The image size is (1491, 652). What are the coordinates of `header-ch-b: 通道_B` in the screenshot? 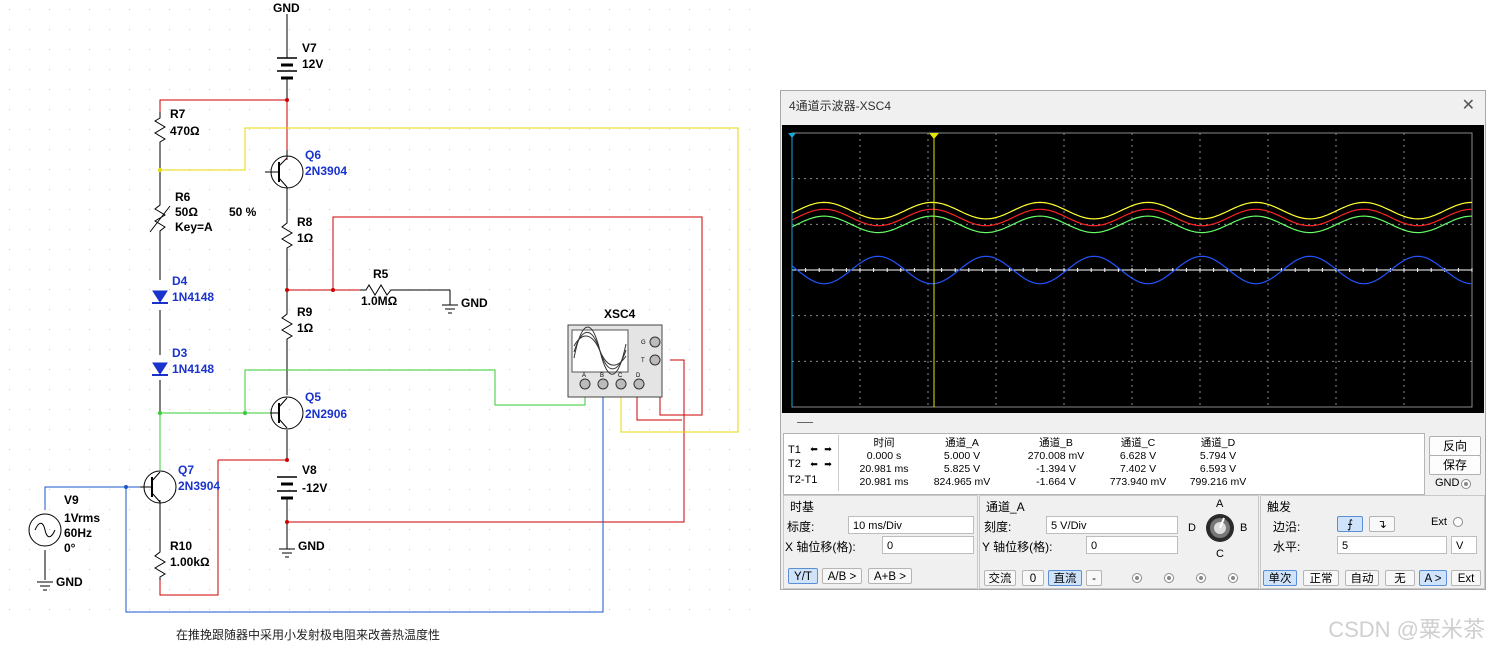 It's located at (1056, 443).